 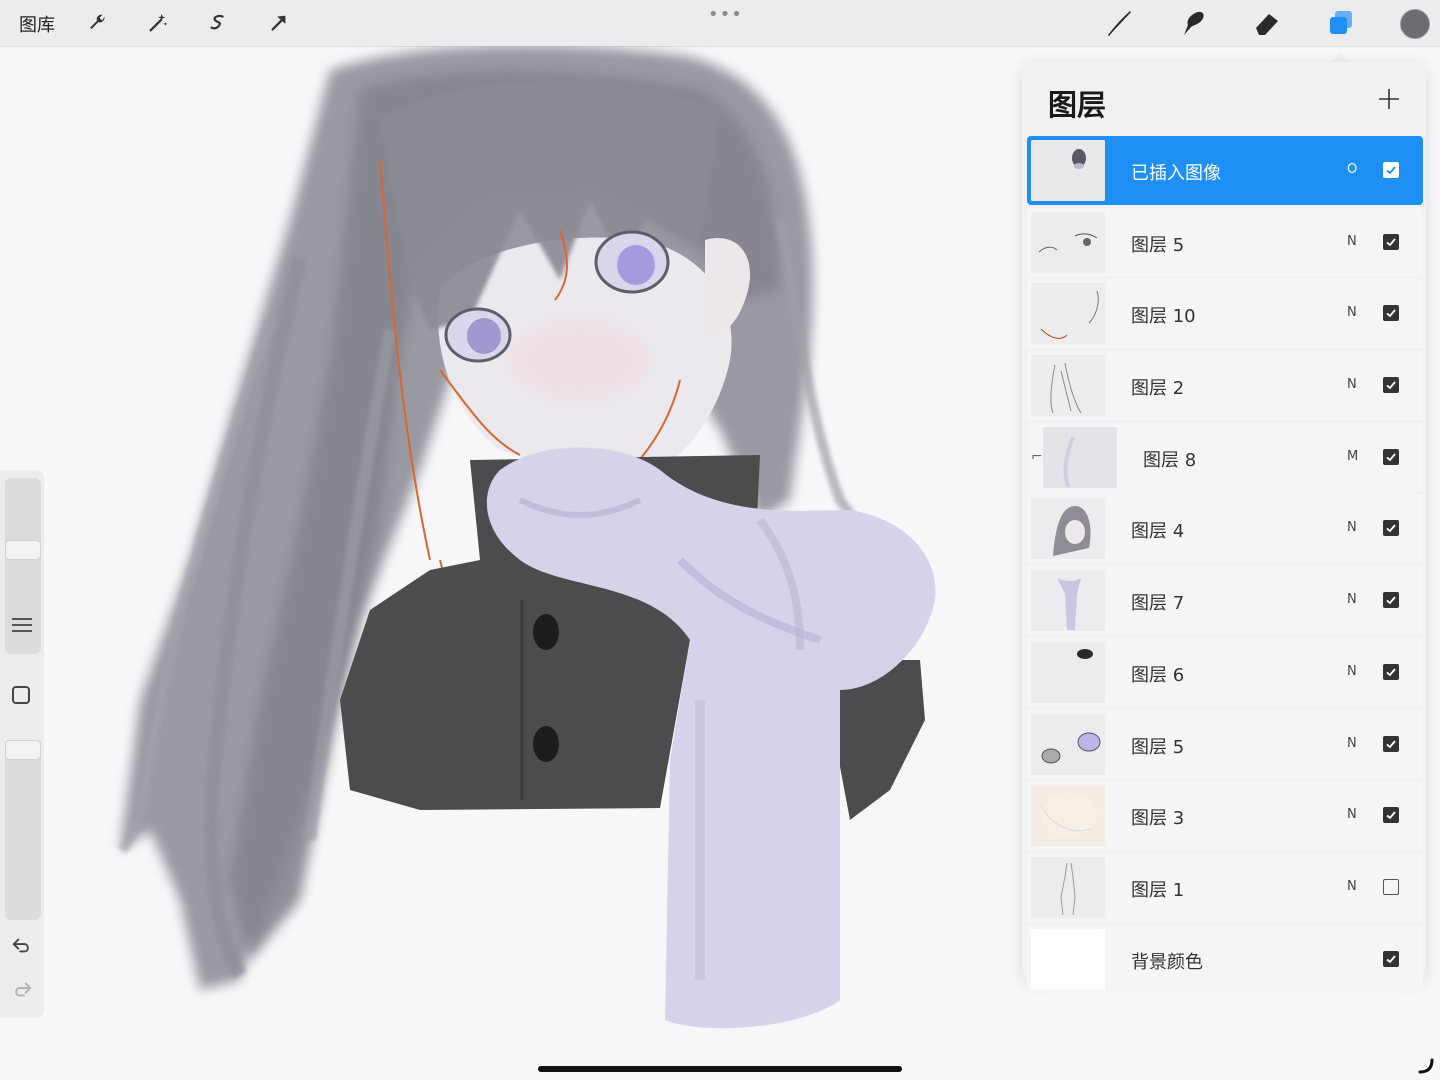 What do you see at coordinates (1415, 24) in the screenshot?
I see `color-picker-button` at bounding box center [1415, 24].